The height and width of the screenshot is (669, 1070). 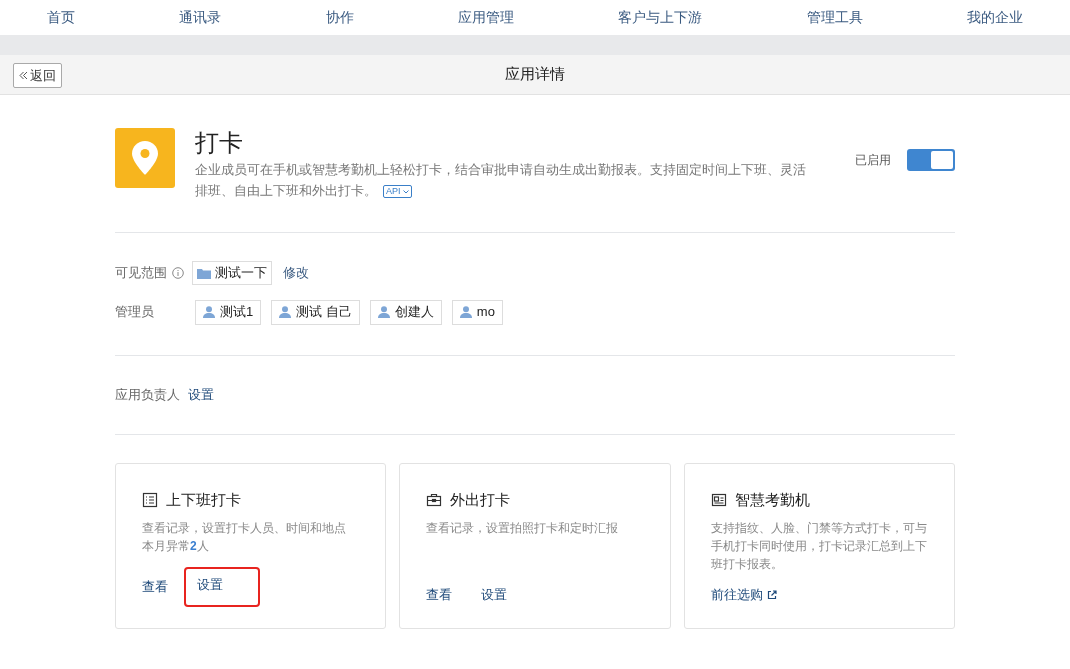 What do you see at coordinates (150, 499) in the screenshot?
I see `list-icon` at bounding box center [150, 499].